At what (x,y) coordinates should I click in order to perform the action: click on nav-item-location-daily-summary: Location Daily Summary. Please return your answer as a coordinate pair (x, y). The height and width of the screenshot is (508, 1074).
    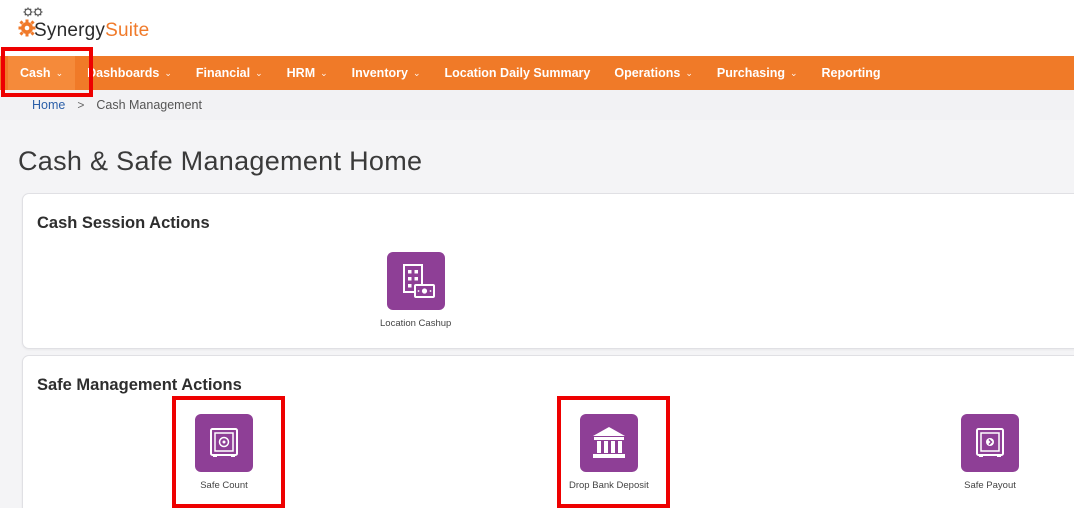
    Looking at the image, I should click on (517, 73).